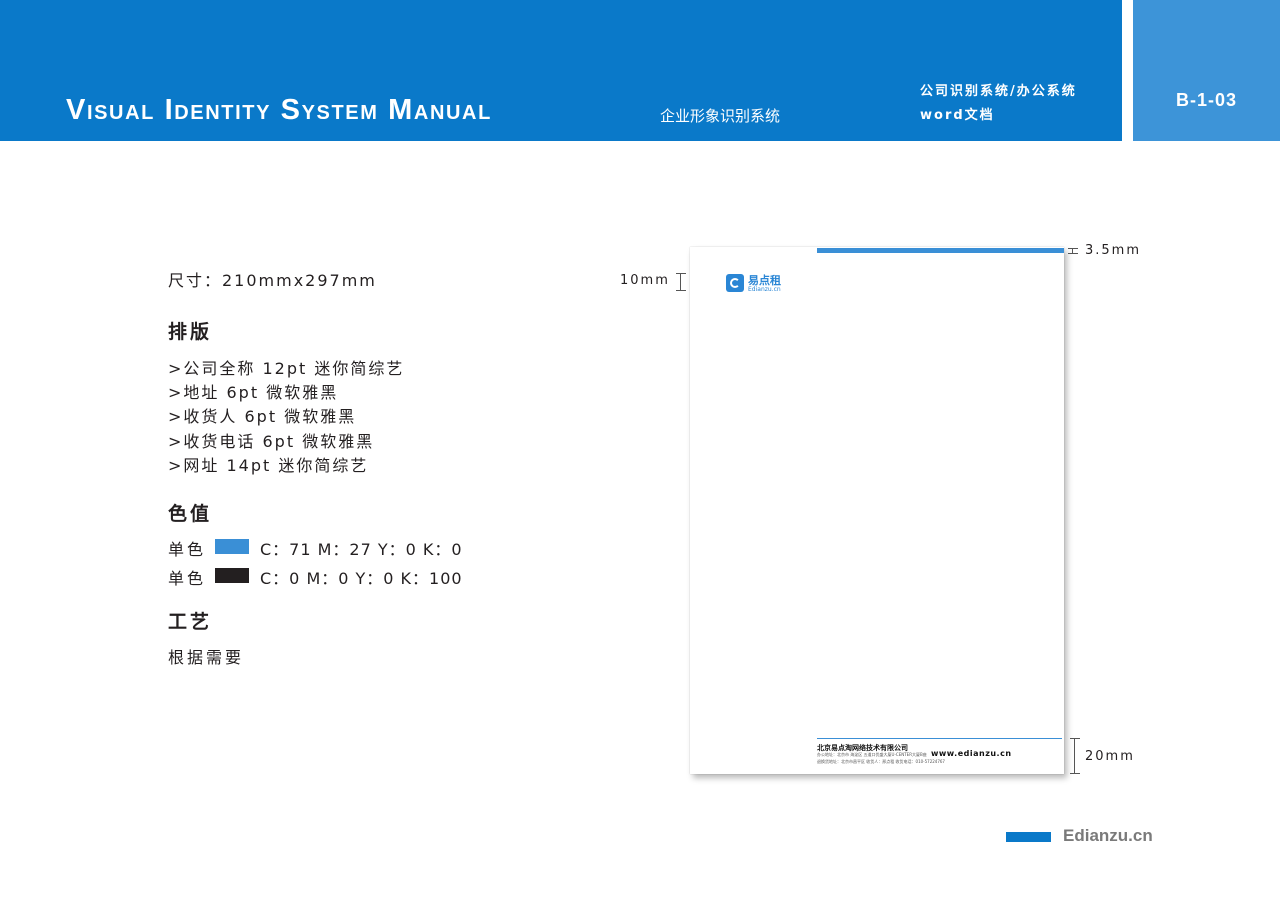 The width and height of the screenshot is (1280, 912). I want to click on brand-bar, so click(1028, 837).